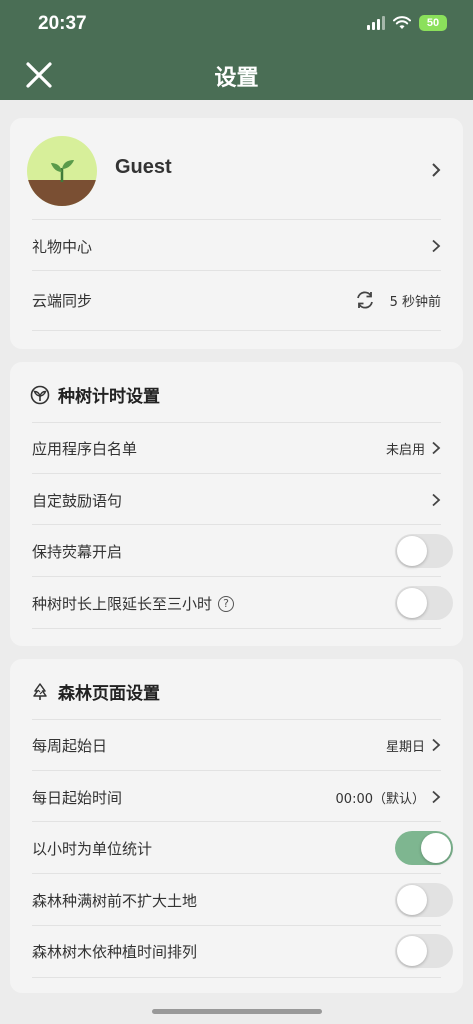 This screenshot has width=473, height=1024. Describe the element at coordinates (40, 394) in the screenshot. I see `seedling-icon` at that location.